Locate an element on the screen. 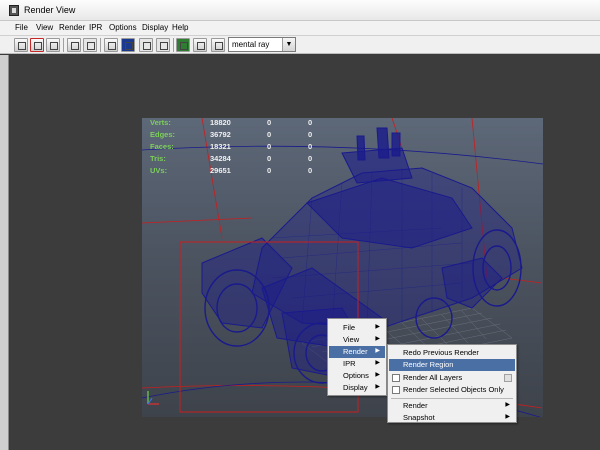 Image resolution: width=600 pixels, height=450 pixels. render-submenu-render: Render ▶ is located at coordinates (452, 406).